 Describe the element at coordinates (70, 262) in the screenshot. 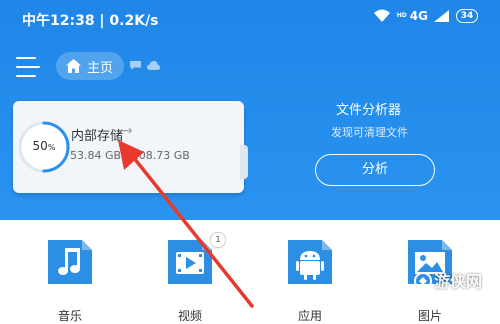

I see `music-icon` at that location.